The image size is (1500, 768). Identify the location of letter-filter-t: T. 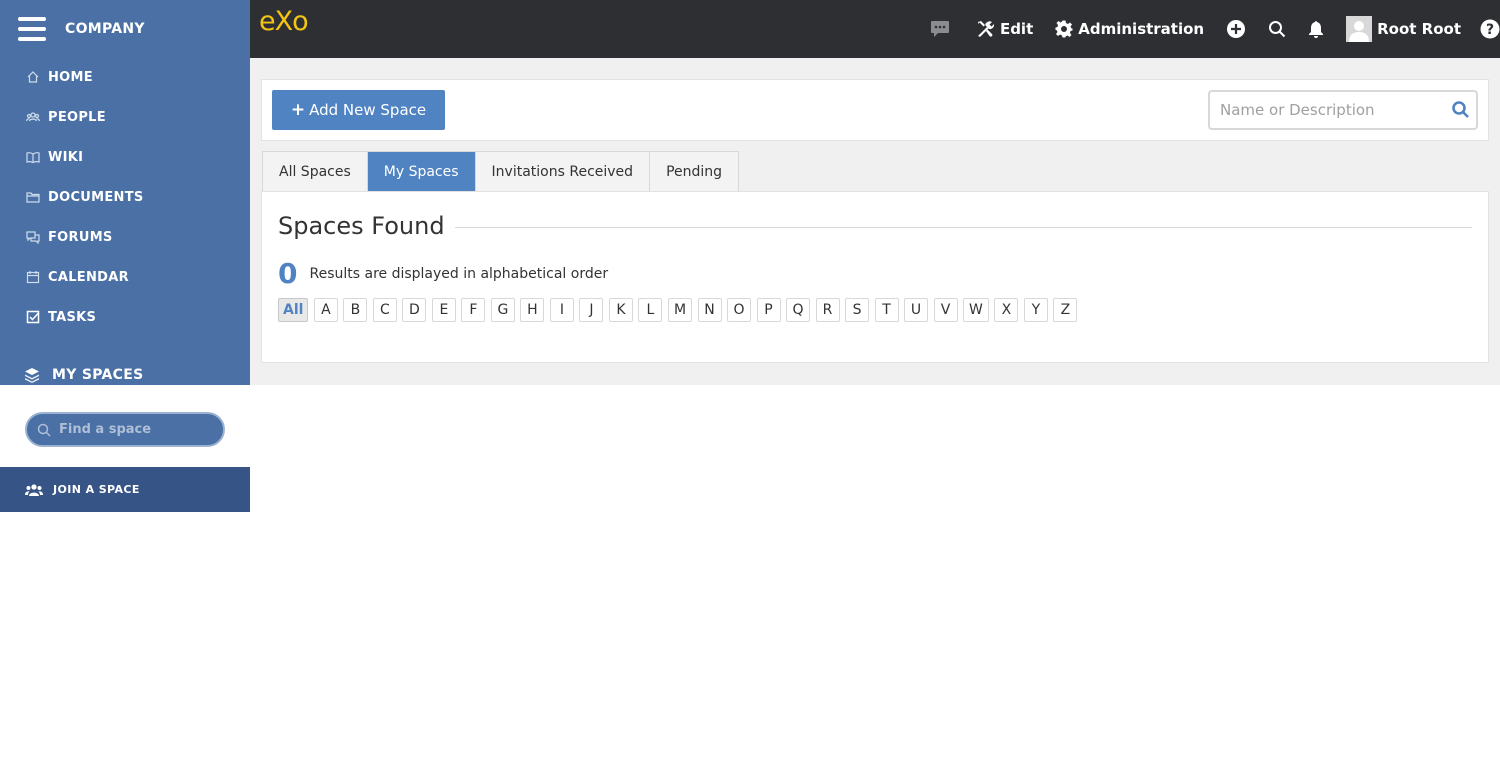
(886, 310).